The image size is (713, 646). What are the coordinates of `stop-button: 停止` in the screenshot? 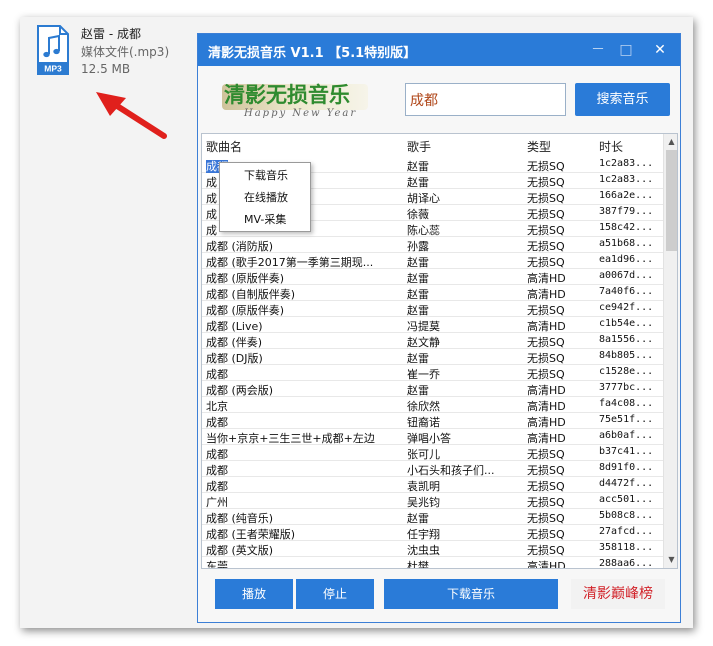 It's located at (335, 594).